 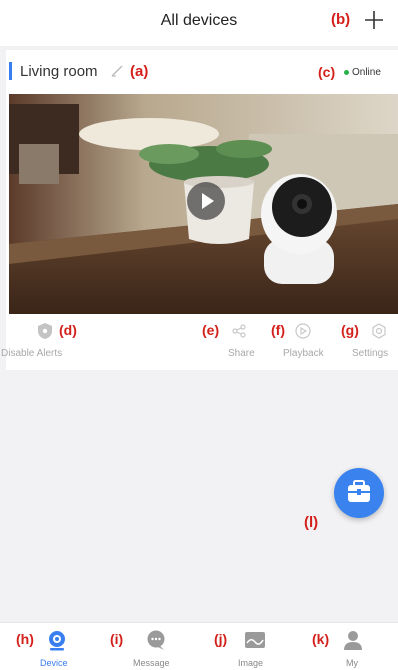 What do you see at coordinates (379, 331) in the screenshot?
I see `settings-icon` at bounding box center [379, 331].